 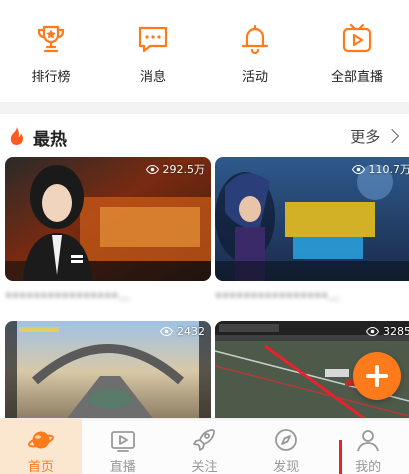 I want to click on more-link: 更多, so click(x=375, y=136).